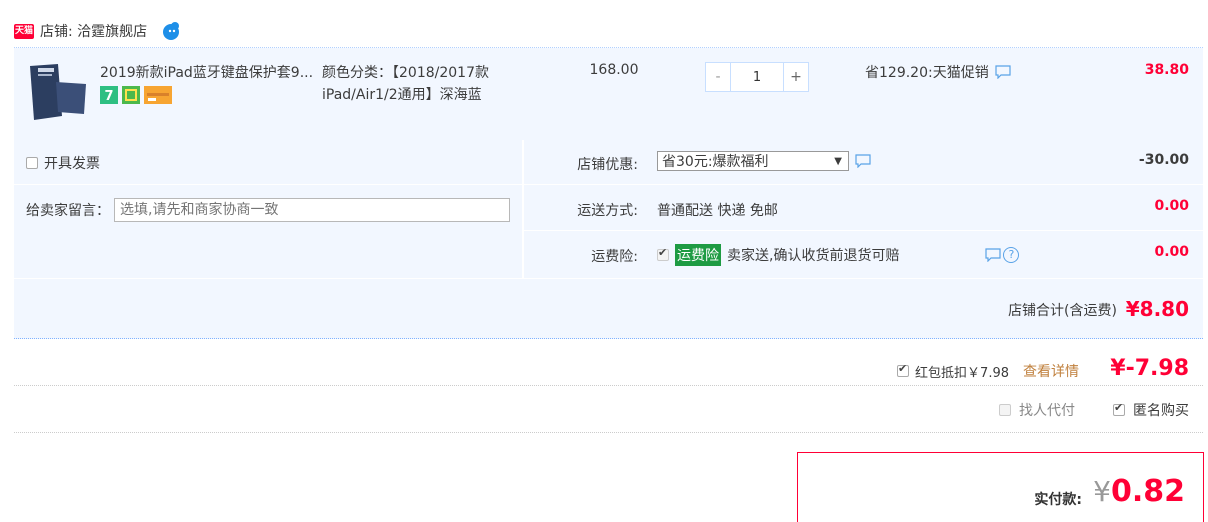 The width and height of the screenshot is (1208, 522). What do you see at coordinates (715, 162) in the screenshot?
I see `shop-discount-selected: 省30元:爆款福利` at bounding box center [715, 162].